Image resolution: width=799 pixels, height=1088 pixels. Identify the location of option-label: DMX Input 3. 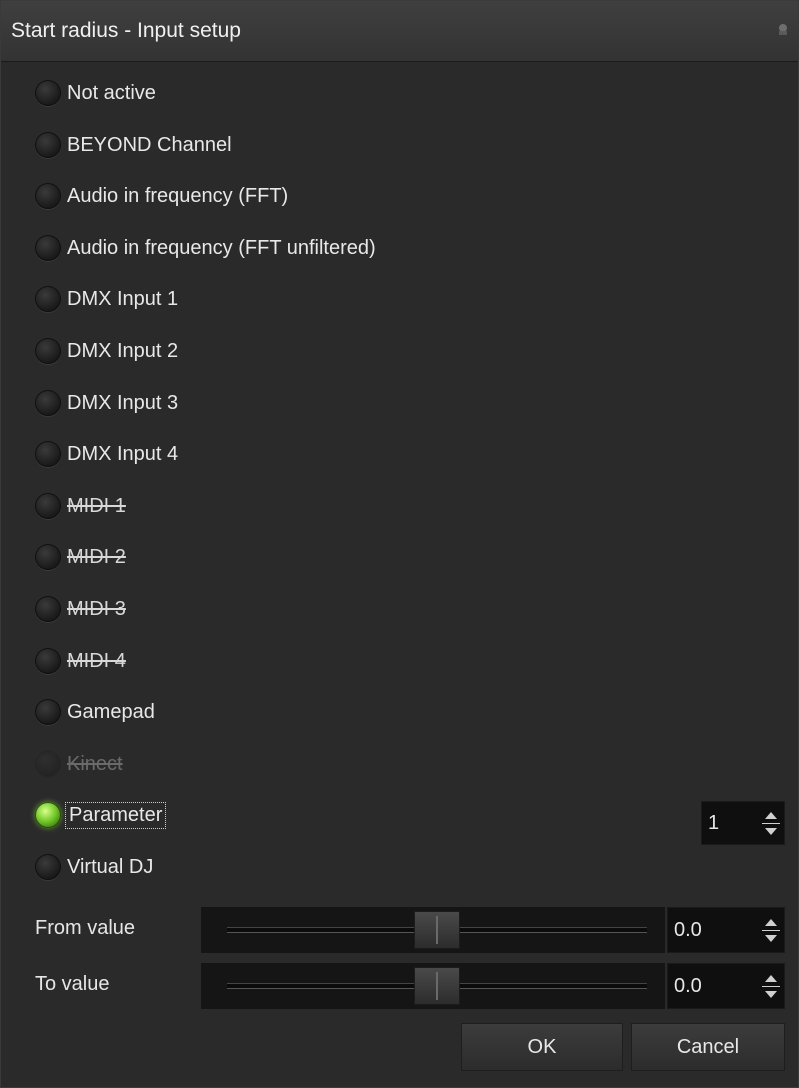
(123, 402).